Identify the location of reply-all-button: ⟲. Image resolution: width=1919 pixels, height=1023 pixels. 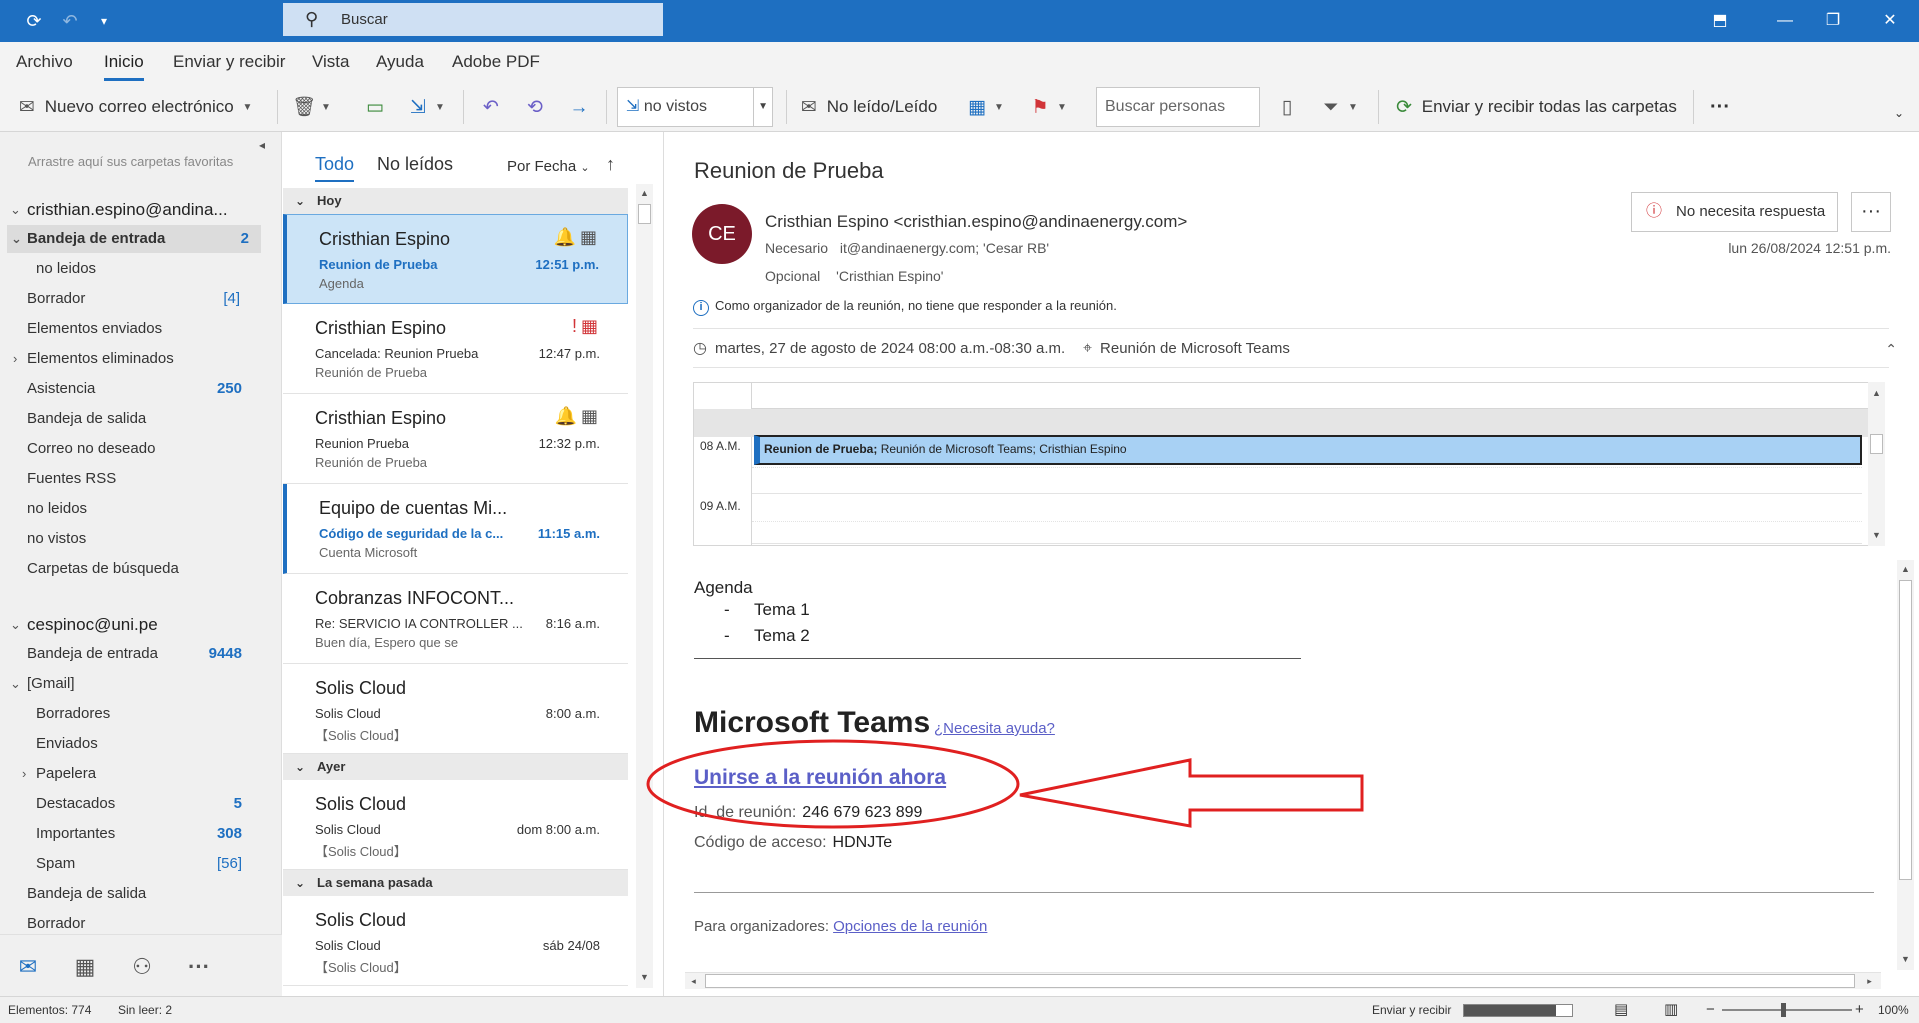
(535, 107).